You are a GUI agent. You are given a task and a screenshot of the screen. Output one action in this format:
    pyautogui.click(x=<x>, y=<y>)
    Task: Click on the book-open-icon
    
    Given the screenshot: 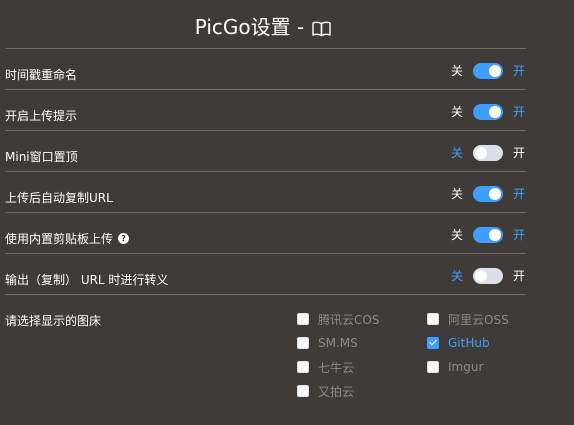 What is the action you would take?
    pyautogui.click(x=321, y=27)
    